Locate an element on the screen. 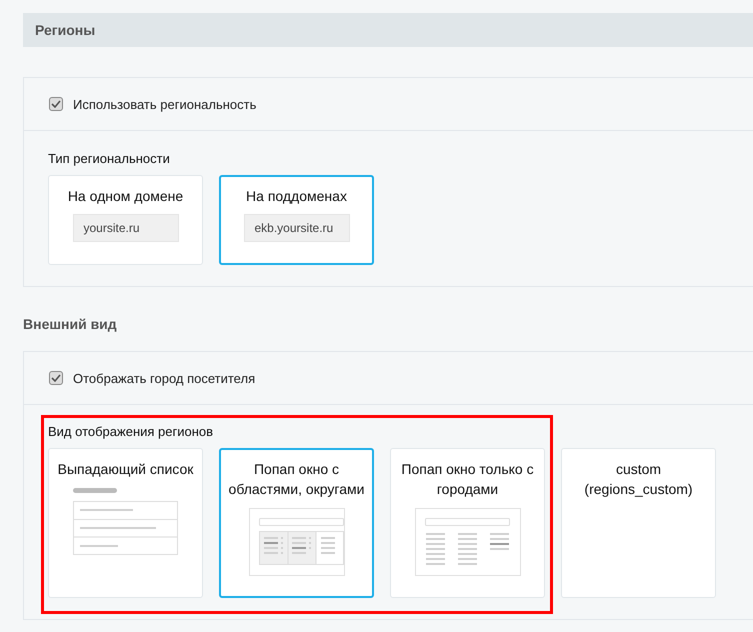  section-header: Регионы is located at coordinates (388, 30).